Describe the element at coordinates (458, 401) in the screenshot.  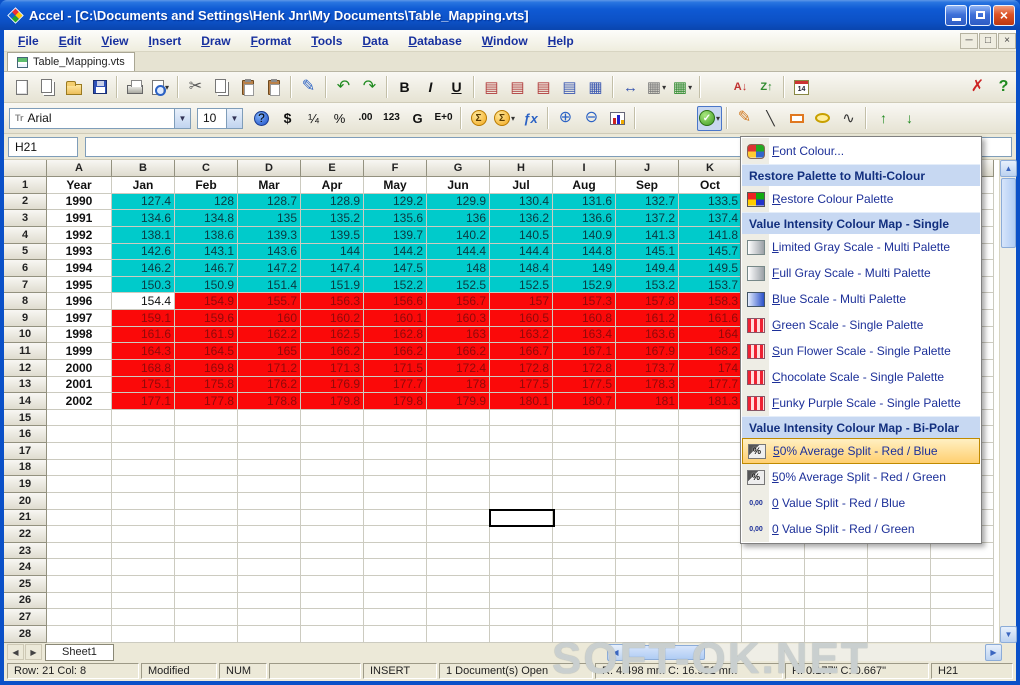
I see `cell-G14: 179.9` at that location.